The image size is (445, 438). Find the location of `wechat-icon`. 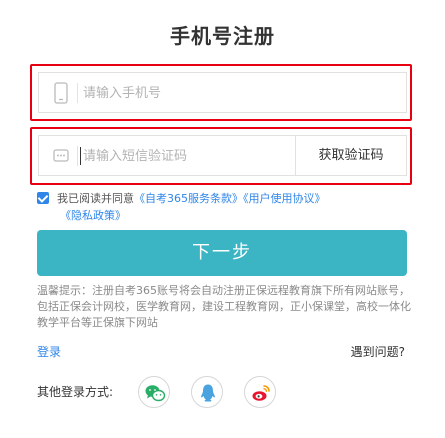

wechat-icon is located at coordinates (155, 393).